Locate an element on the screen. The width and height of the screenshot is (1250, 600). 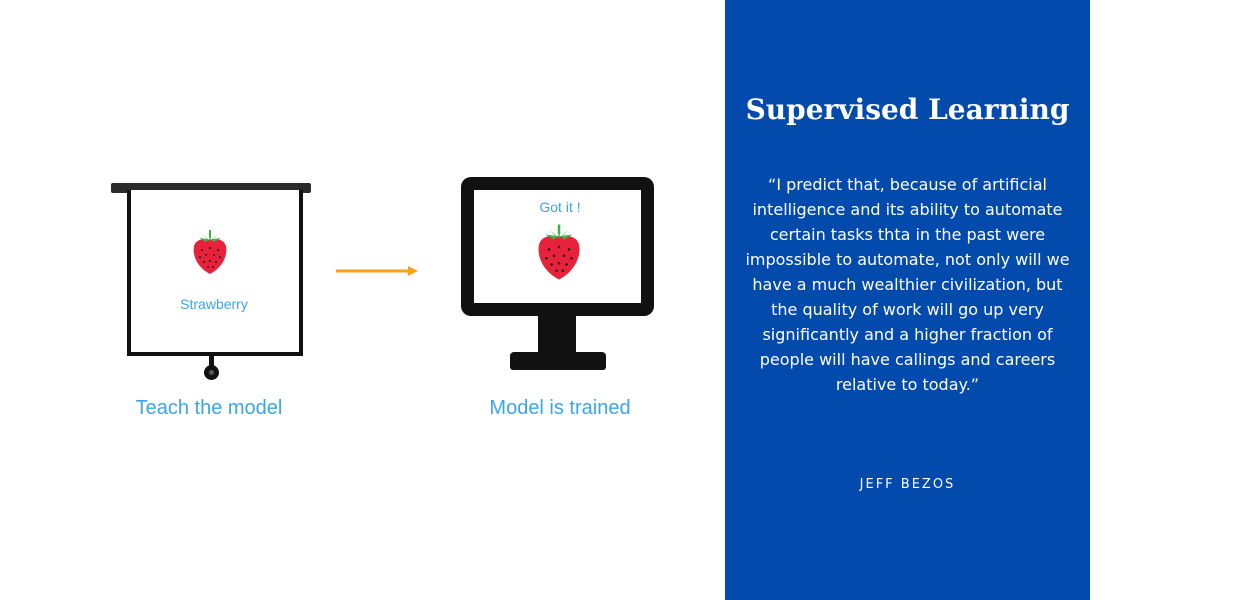
arrow-right-icon is located at coordinates (377, 271).